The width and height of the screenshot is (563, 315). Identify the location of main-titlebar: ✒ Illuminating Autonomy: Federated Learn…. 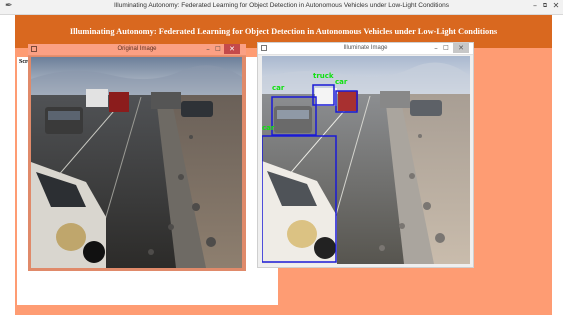
(281, 7).